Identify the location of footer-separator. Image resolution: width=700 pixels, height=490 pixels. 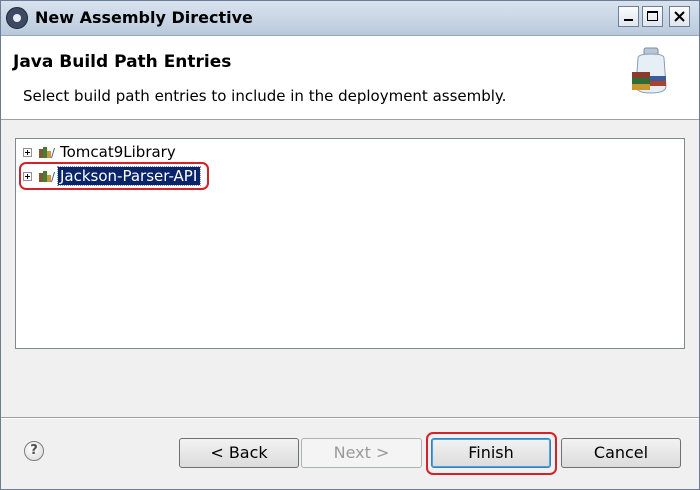
(350, 418).